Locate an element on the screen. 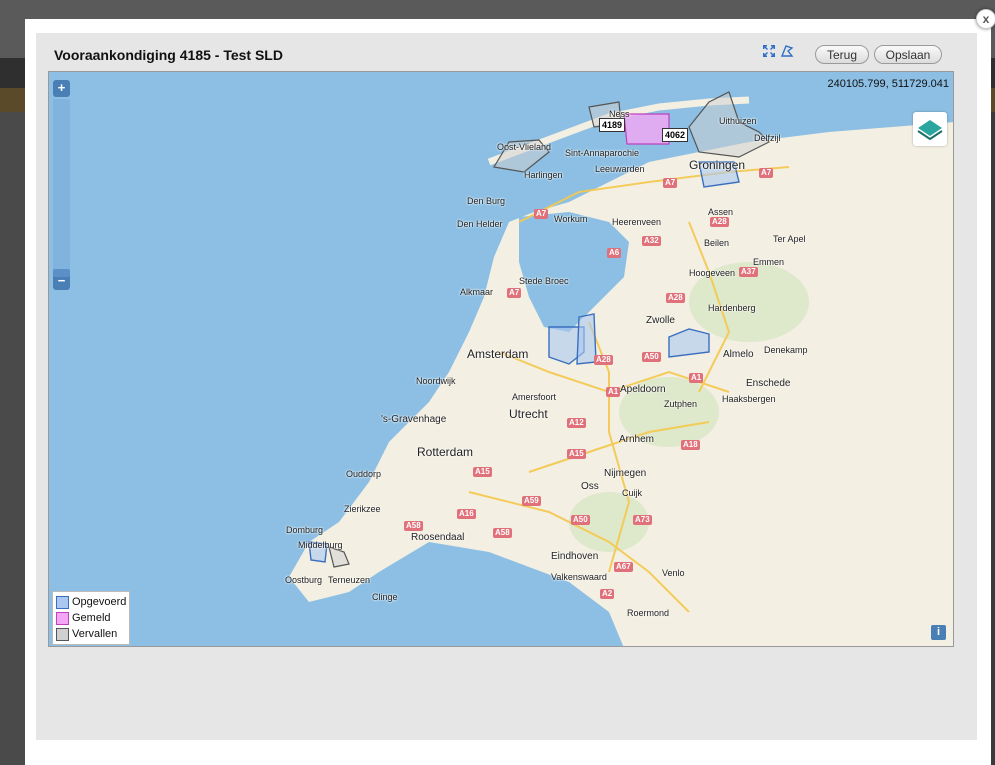 This screenshot has height=765, width=995. map-toolbar is located at coordinates (778, 51).